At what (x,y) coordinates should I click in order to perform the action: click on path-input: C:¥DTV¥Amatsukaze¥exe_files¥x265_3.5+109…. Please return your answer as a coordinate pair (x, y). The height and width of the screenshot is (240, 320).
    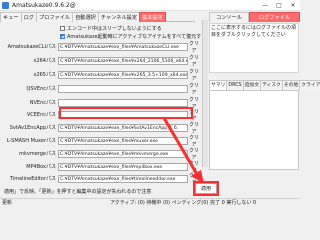
    Looking at the image, I should click on (123, 74).